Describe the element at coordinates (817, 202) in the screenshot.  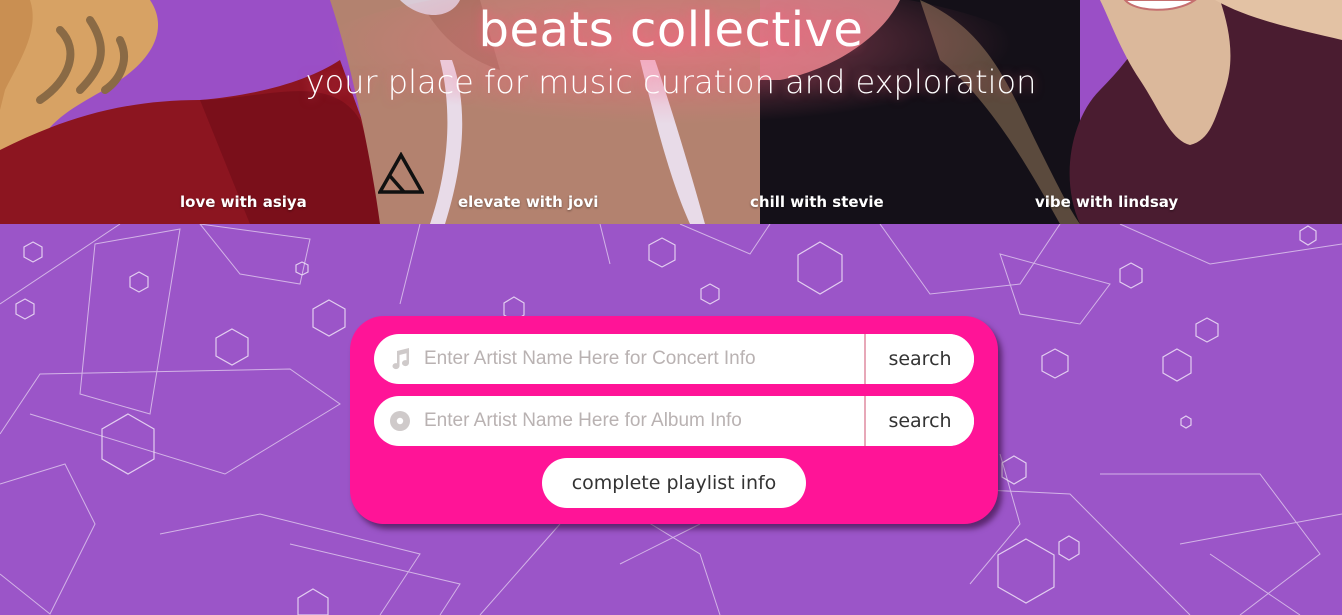
I see `persona-link-stevie: chill with stevie` at that location.